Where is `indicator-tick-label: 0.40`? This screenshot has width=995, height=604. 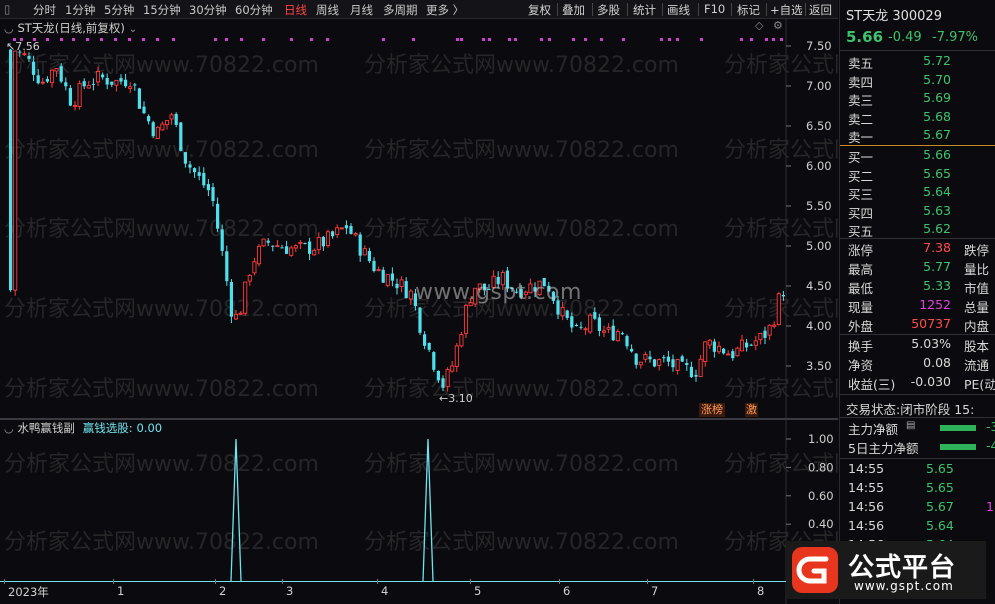 indicator-tick-label: 0.40 is located at coordinates (821, 524).